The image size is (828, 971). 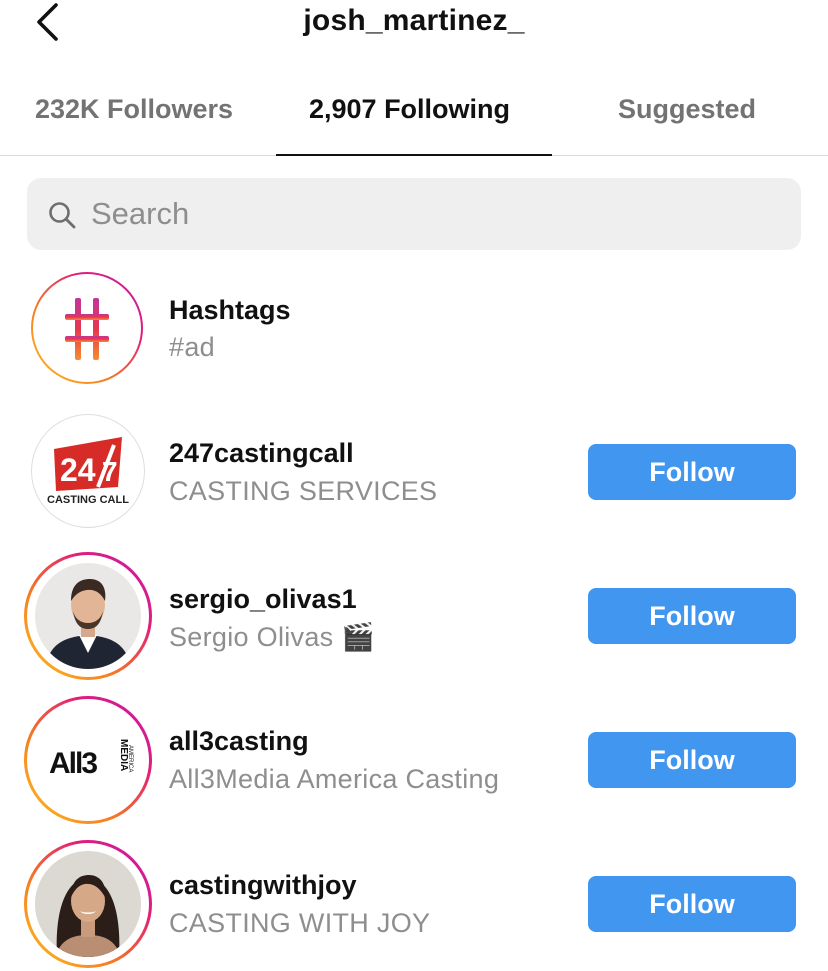 I want to click on user-subtitle: #ad, so click(x=192, y=347).